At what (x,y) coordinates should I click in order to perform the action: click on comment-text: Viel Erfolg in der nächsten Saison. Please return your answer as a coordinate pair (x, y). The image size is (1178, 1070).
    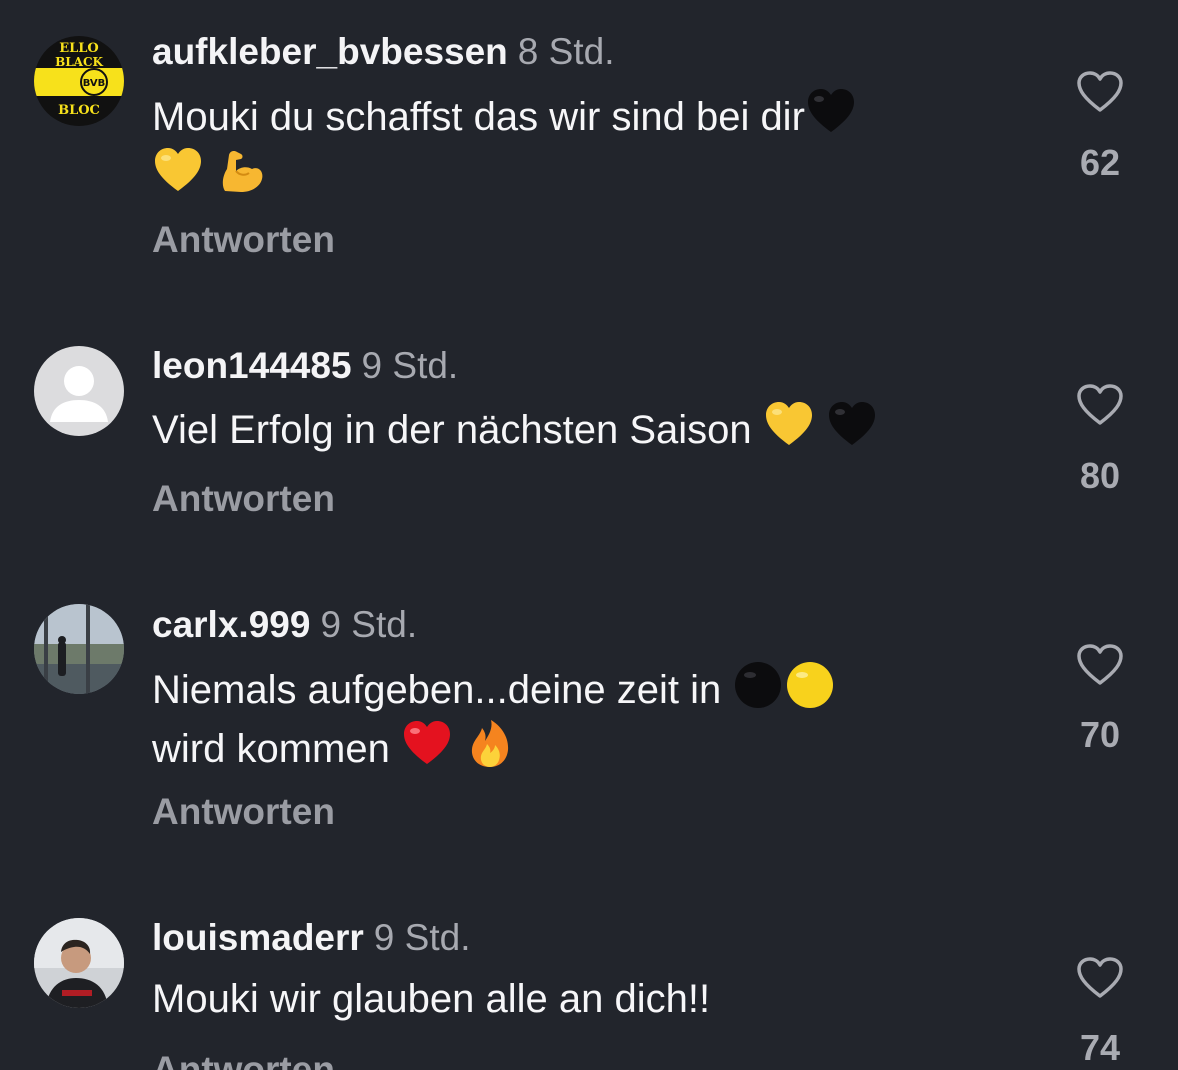
    Looking at the image, I should click on (587, 428).